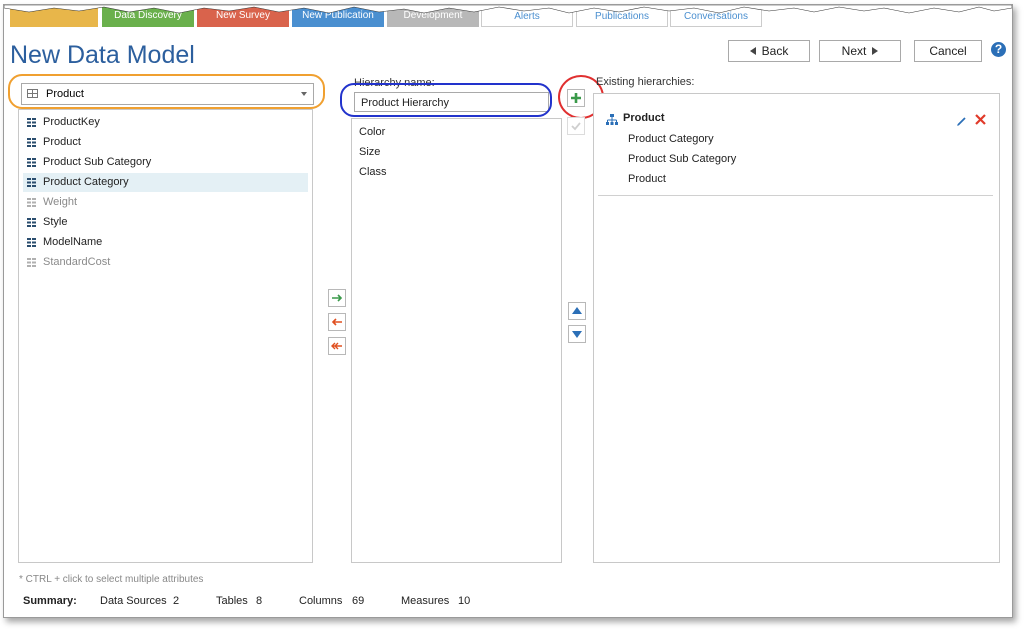 The image size is (1024, 629). What do you see at coordinates (165, 122) in the screenshot?
I see `list-item: ProductKey` at bounding box center [165, 122].